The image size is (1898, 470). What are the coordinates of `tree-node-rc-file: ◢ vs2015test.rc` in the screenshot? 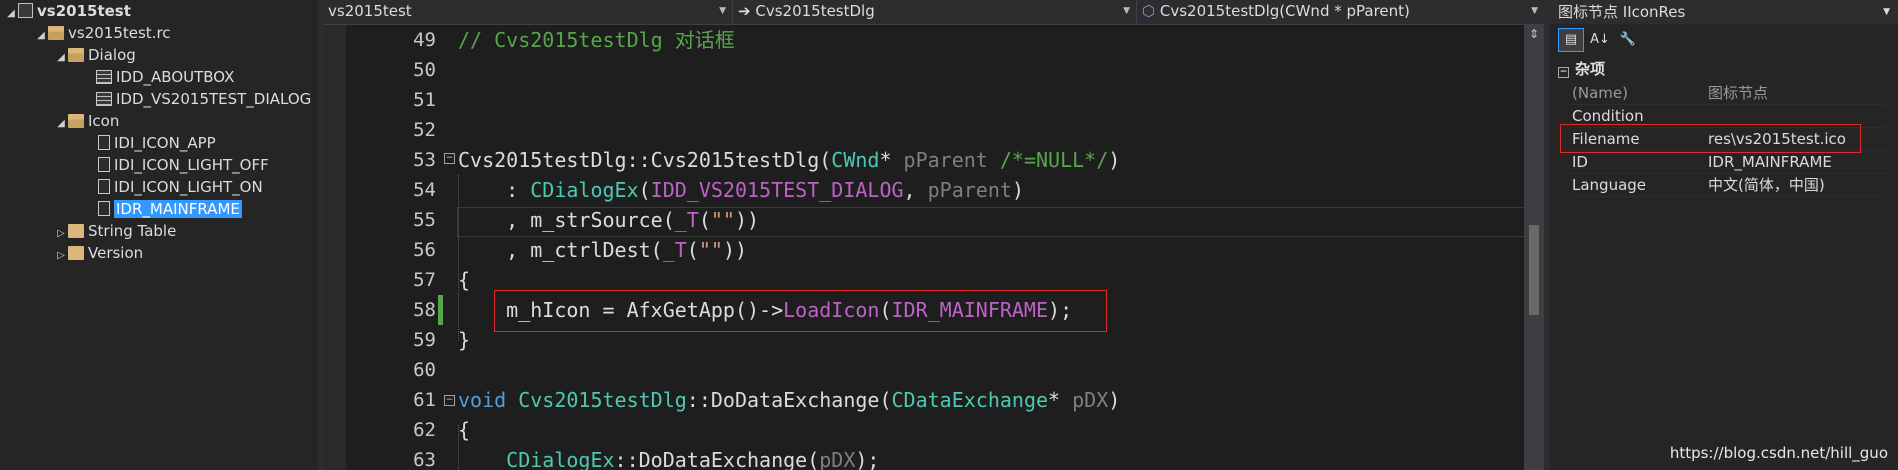 It's located at (102, 34).